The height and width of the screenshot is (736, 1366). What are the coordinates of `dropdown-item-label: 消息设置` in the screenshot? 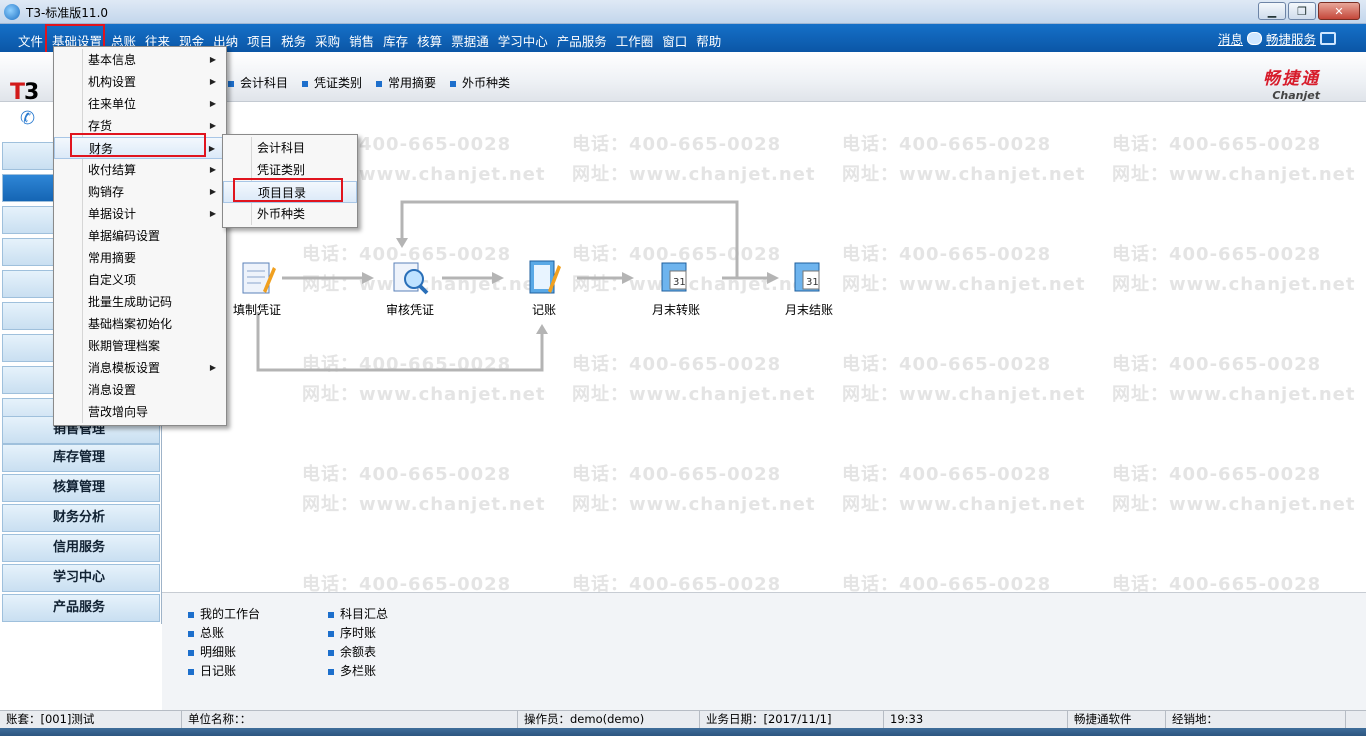 It's located at (112, 390).